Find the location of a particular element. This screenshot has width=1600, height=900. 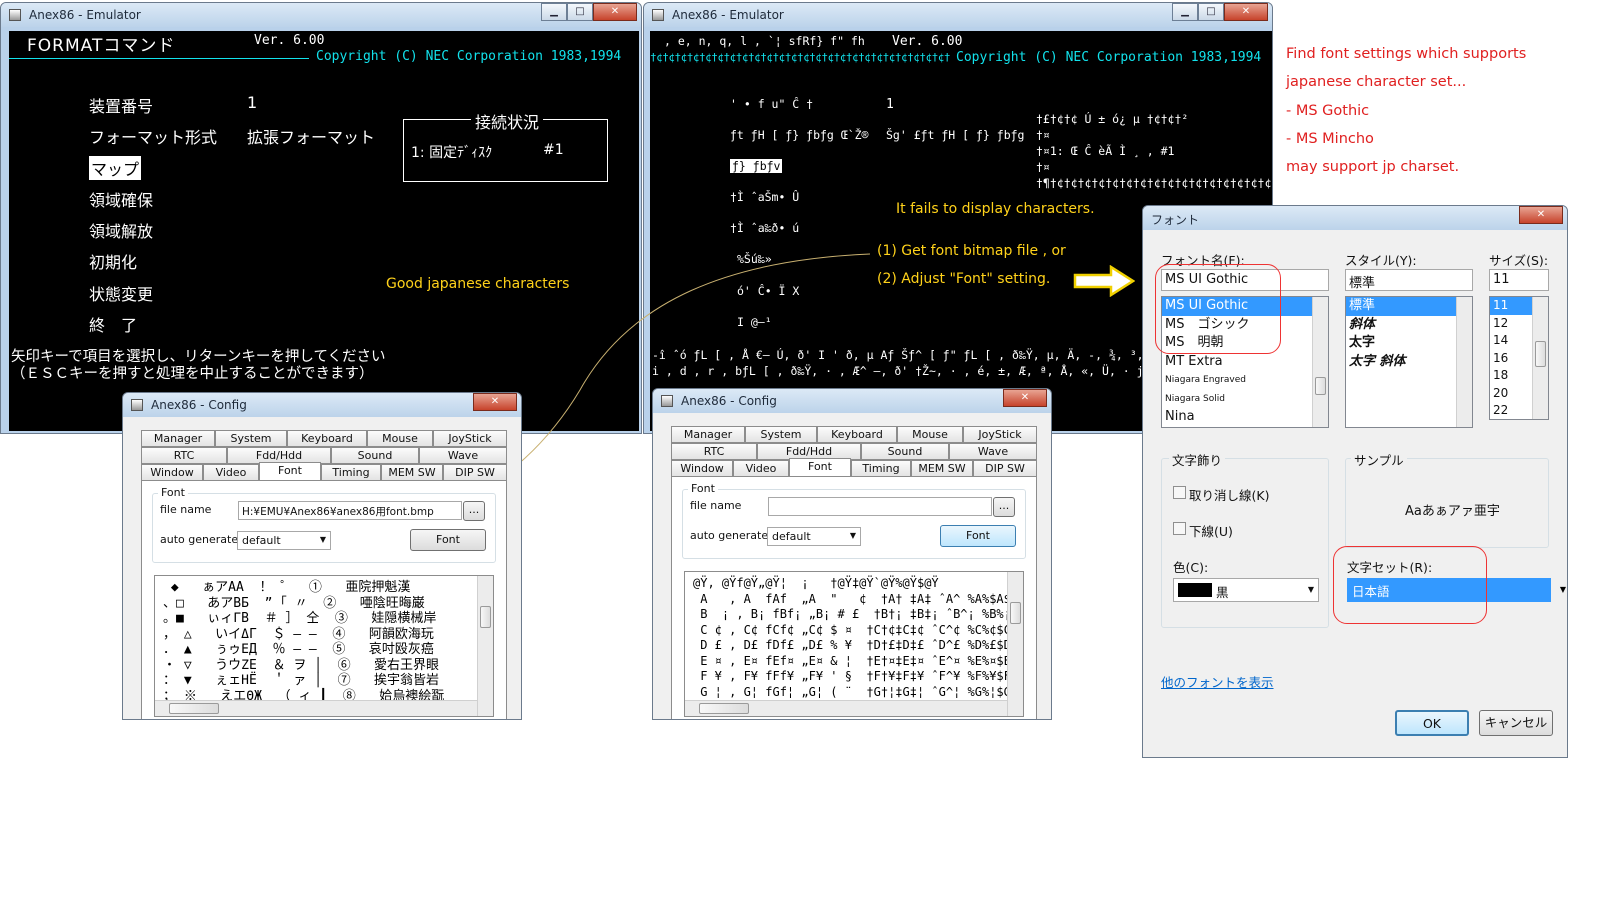

connection-title: 接続状況 is located at coordinates (507, 121).